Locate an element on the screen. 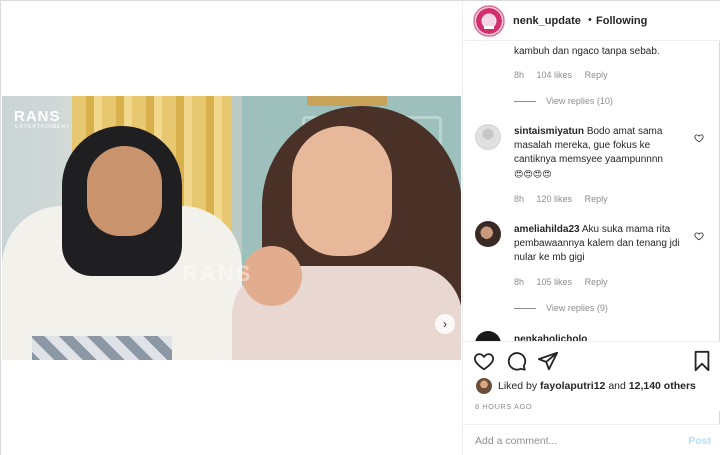  person-right-face is located at coordinates (342, 191).